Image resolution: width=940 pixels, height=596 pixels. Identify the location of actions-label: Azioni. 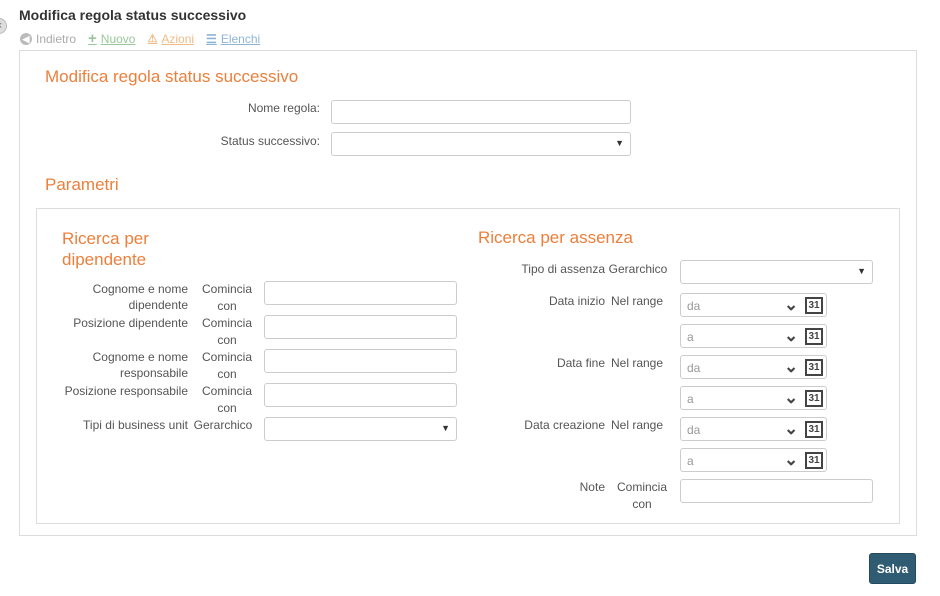
(178, 38).